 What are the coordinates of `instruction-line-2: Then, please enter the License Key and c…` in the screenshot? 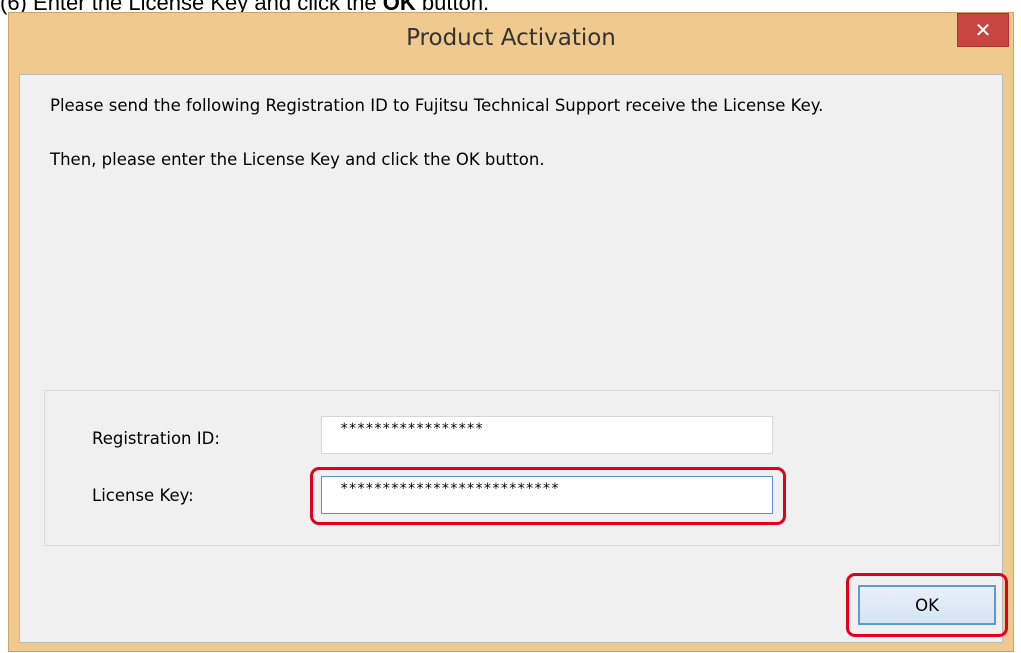 It's located at (297, 159).